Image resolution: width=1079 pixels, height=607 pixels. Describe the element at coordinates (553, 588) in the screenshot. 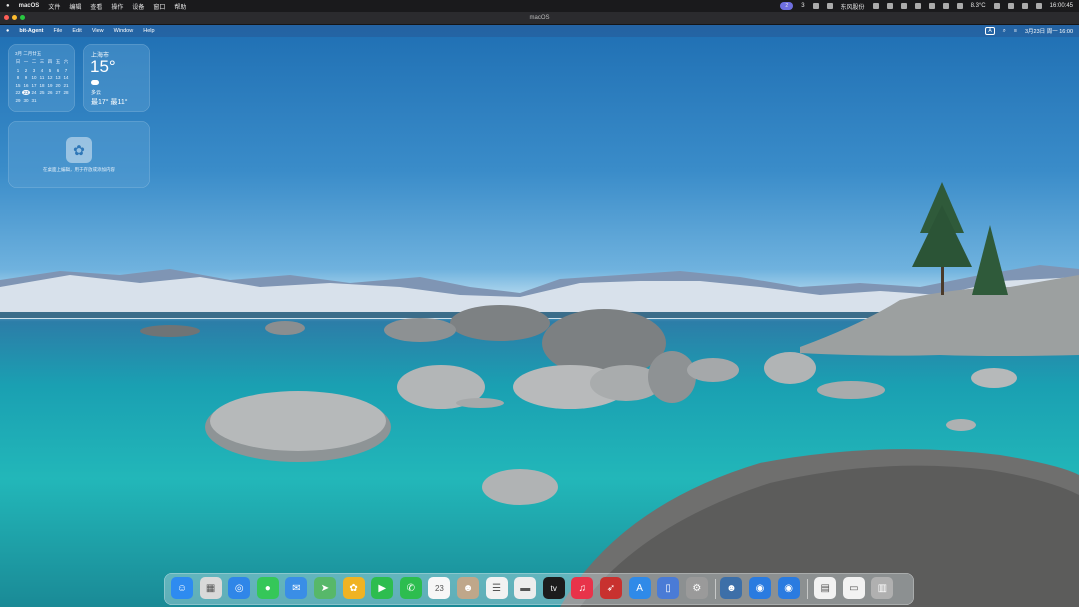

I see `dock-tv-icon: tv` at that location.